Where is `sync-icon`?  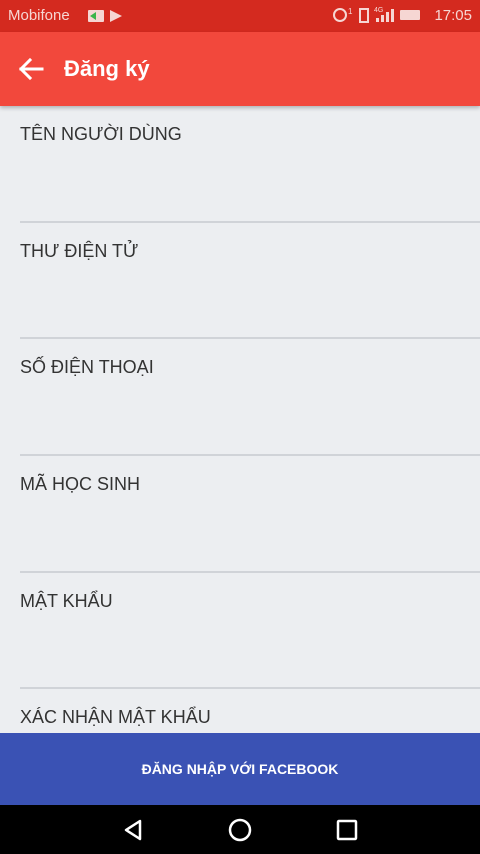
sync-icon is located at coordinates (340, 15).